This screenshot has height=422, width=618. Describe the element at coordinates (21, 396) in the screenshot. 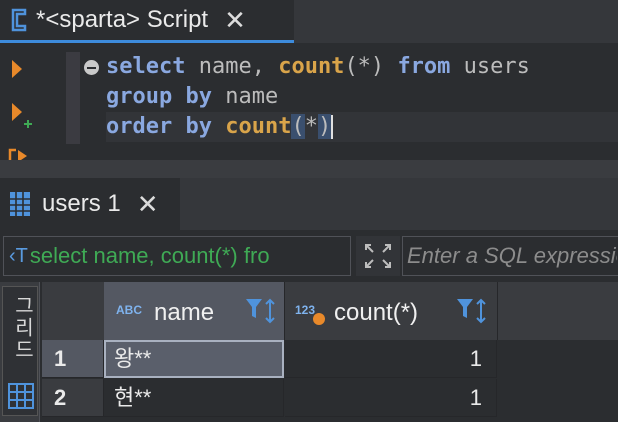

I see `grid-icon` at that location.